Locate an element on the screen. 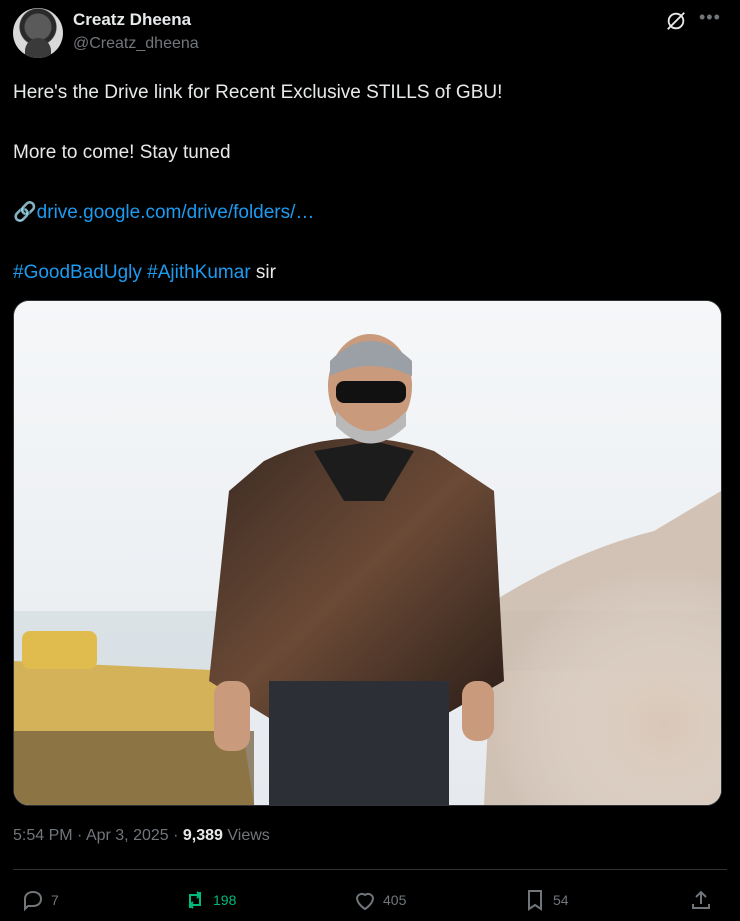 The image size is (740, 921). action-bar: 7 198 405 54 is located at coordinates (370, 900).